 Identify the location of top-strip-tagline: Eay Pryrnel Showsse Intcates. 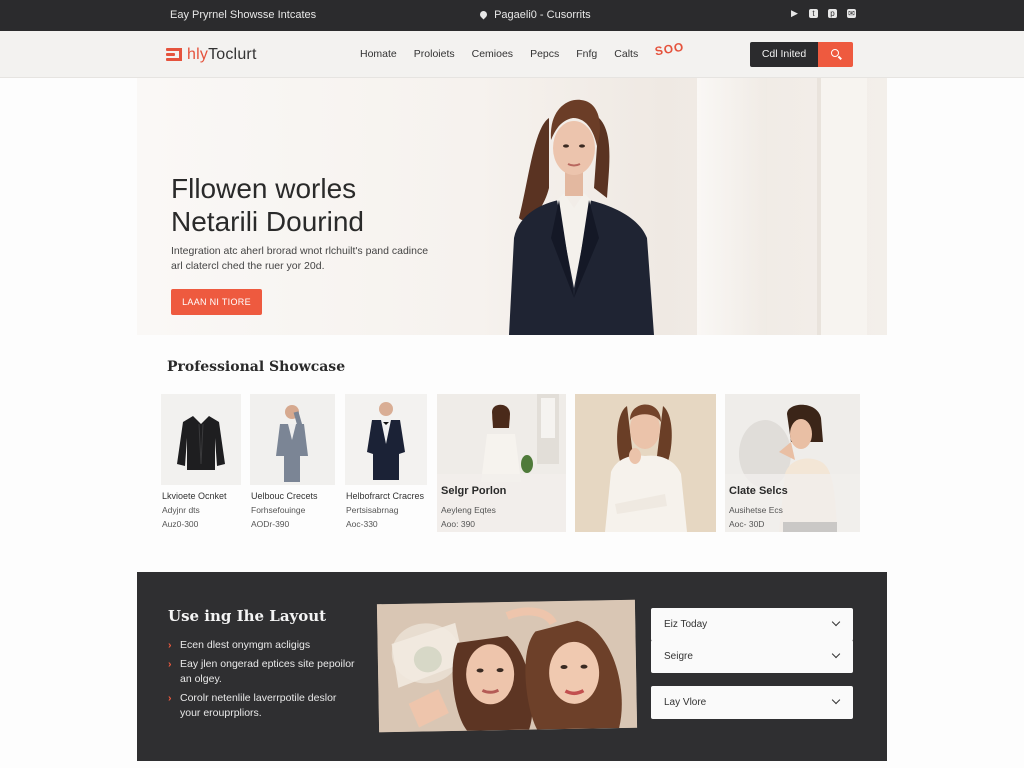
(243, 15).